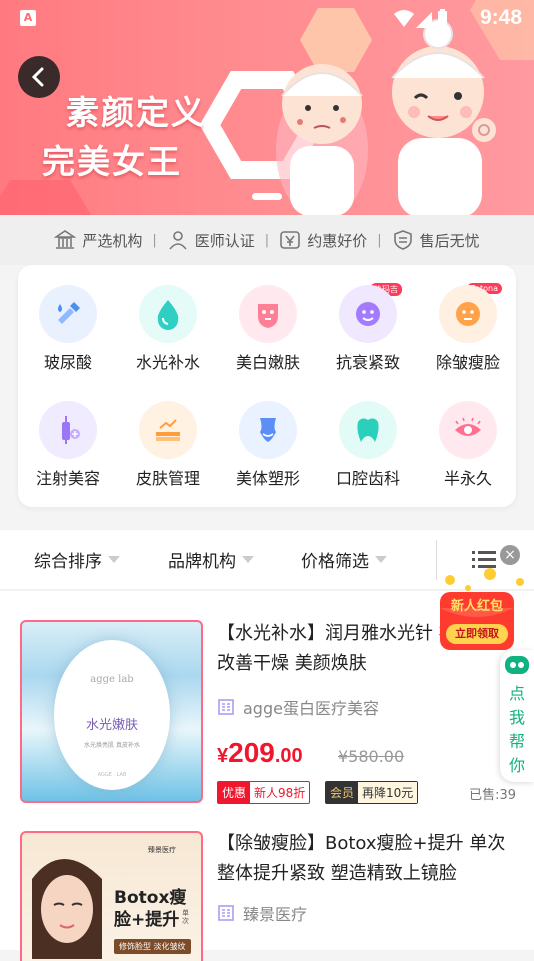 The height and width of the screenshot is (961, 534). I want to click on thumb-brand: 臻景医疗, so click(162, 850).